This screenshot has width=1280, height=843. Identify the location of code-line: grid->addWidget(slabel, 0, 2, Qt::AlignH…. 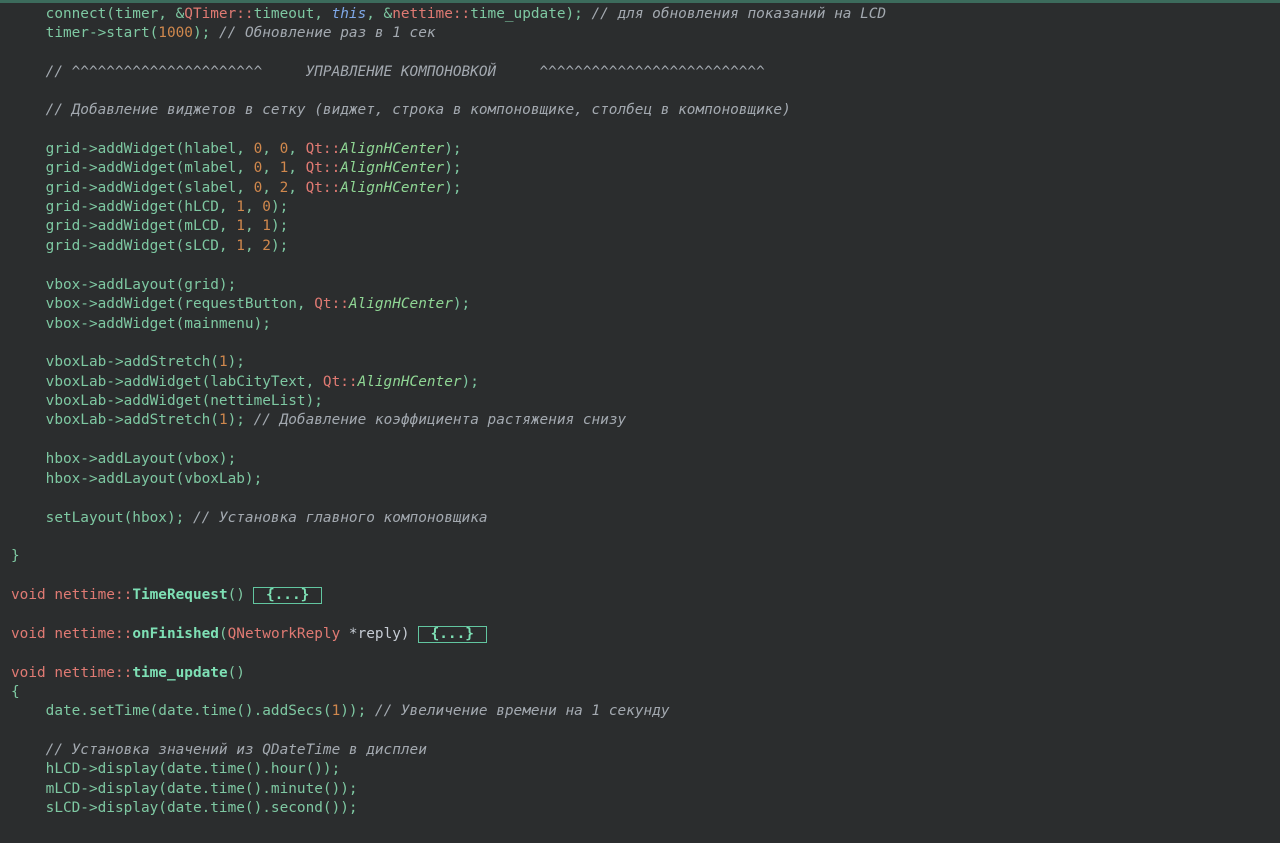
(236, 188).